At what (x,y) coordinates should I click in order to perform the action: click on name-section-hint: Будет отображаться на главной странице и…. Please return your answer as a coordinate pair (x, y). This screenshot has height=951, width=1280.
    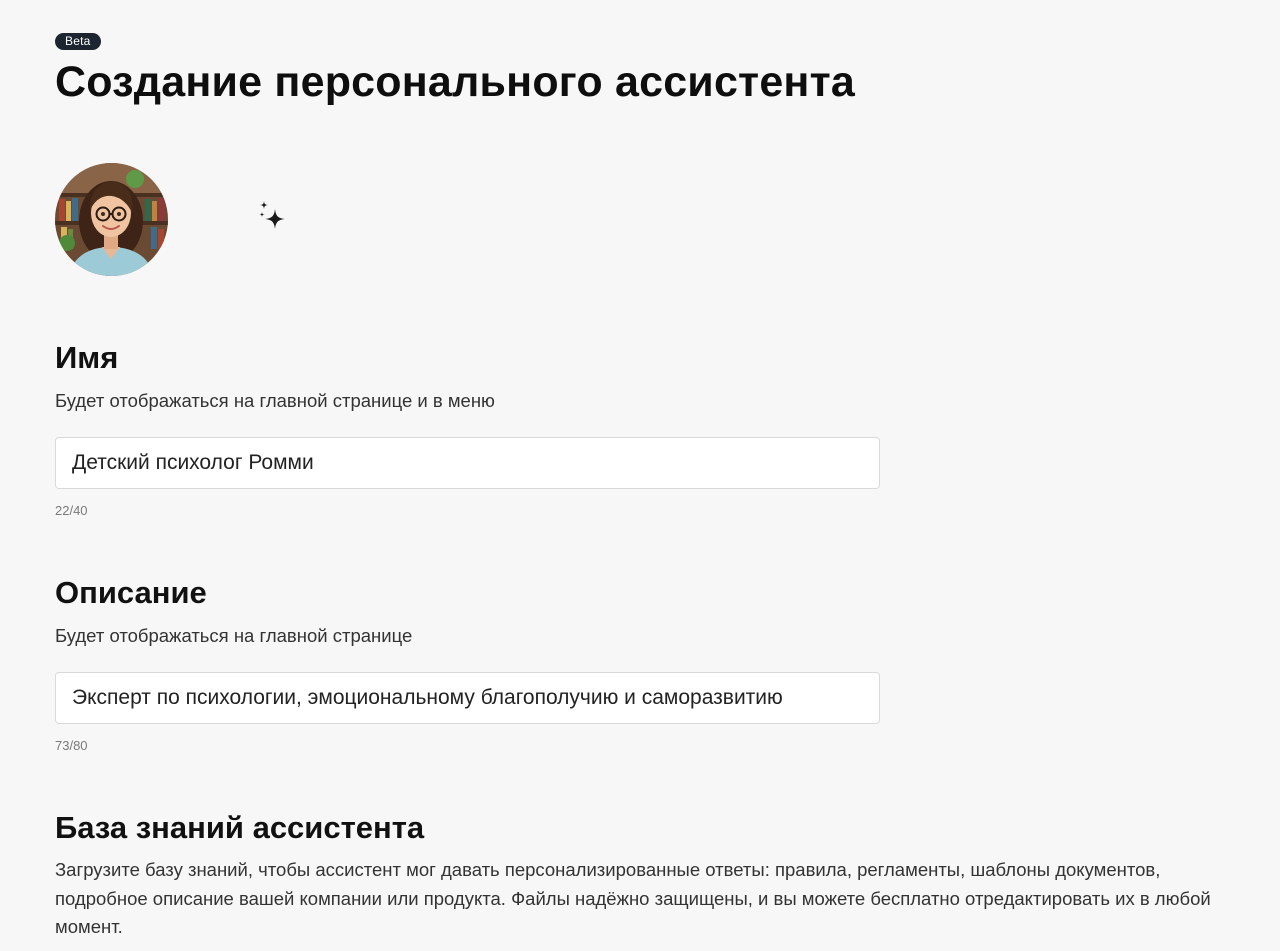
    Looking at the image, I should click on (275, 400).